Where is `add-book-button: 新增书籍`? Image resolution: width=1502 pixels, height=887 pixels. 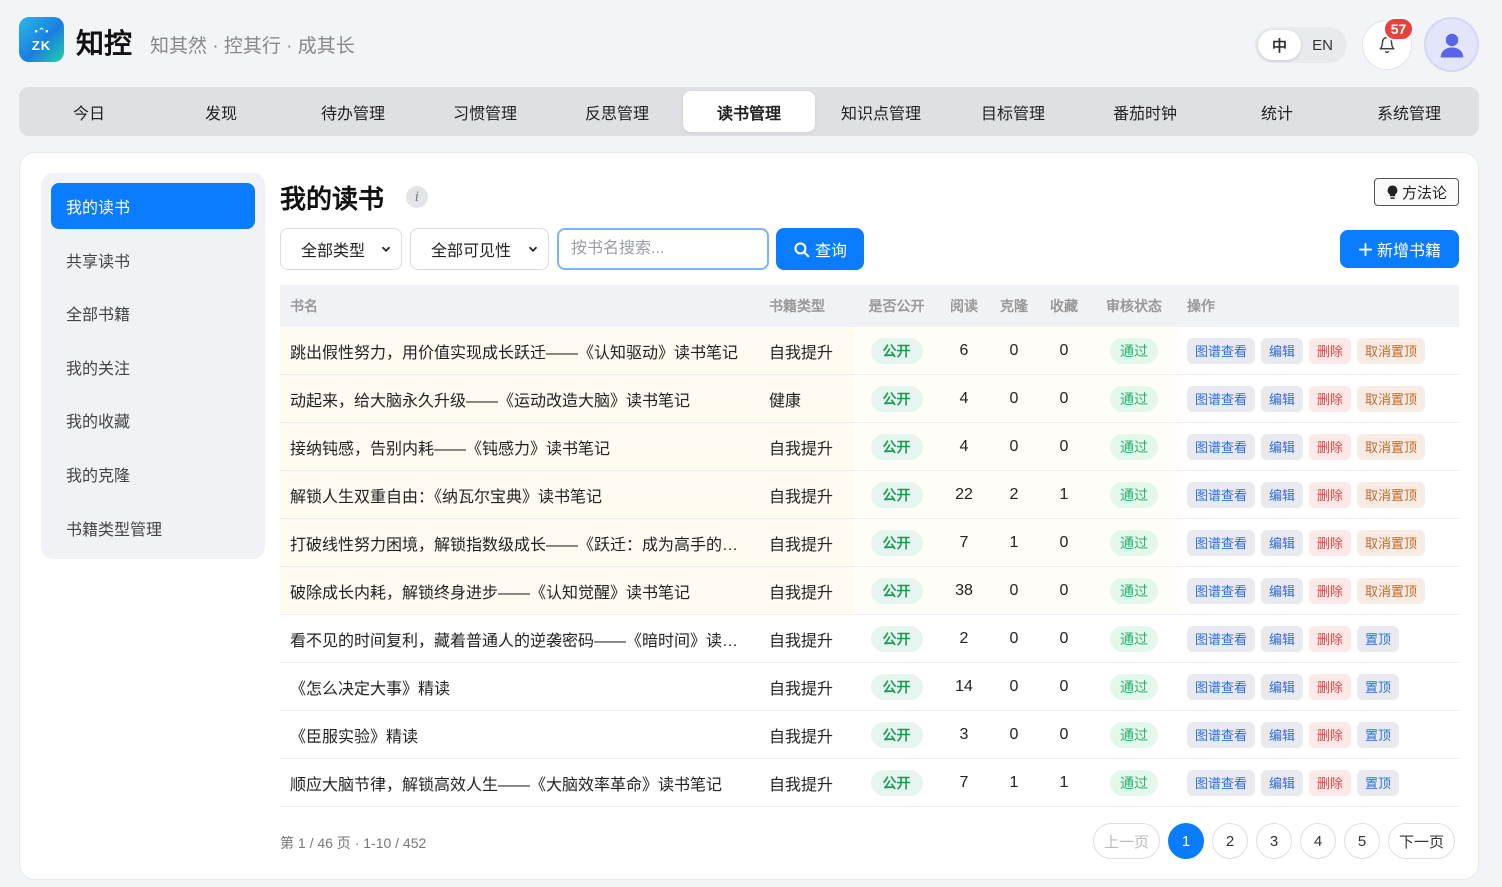
add-book-button: 新增书籍 is located at coordinates (1399, 249).